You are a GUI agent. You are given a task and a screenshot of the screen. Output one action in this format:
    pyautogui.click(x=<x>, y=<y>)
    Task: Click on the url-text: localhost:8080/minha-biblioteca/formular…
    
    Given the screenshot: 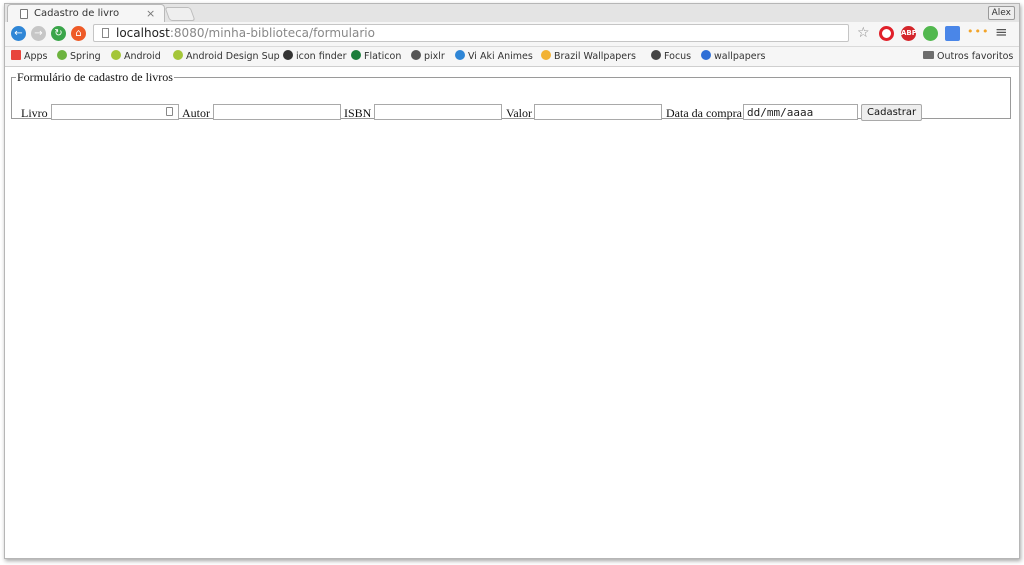 What is the action you would take?
    pyautogui.click(x=245, y=33)
    